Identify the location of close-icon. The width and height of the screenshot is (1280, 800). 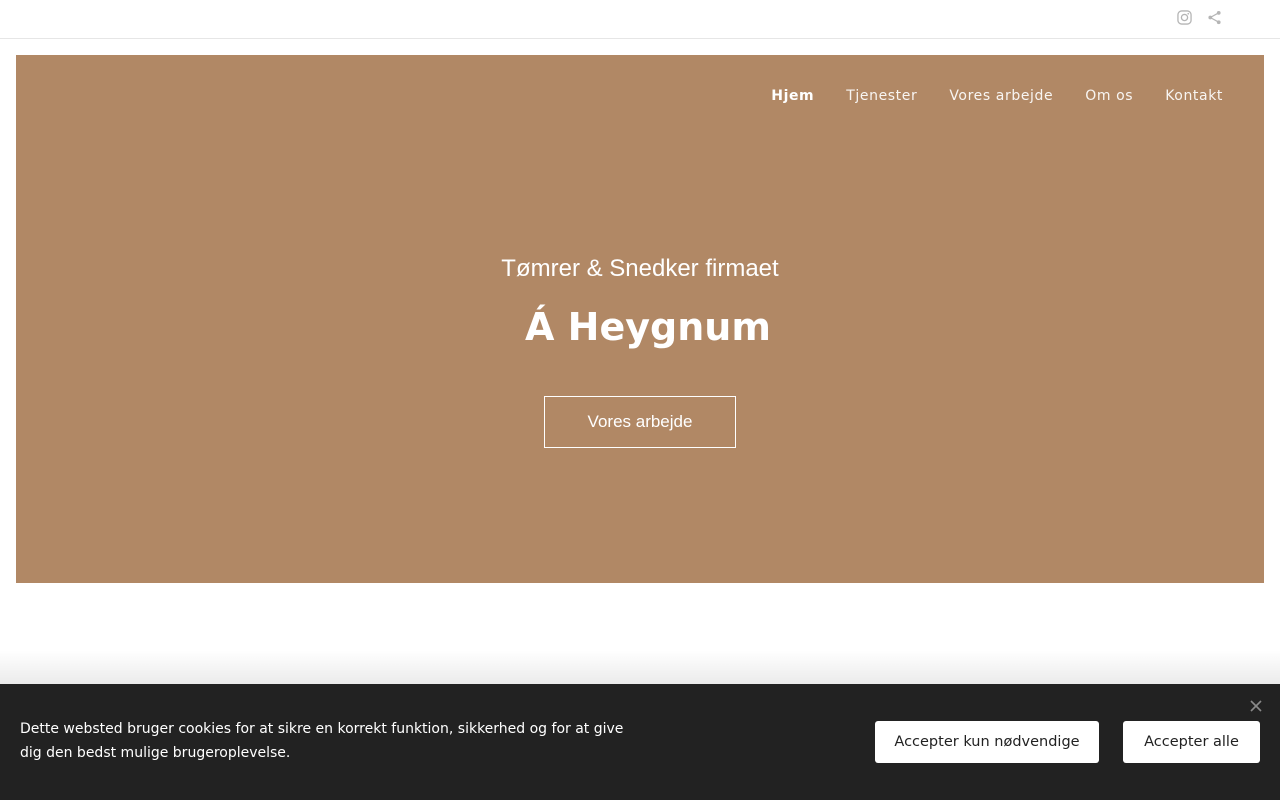
(1256, 706).